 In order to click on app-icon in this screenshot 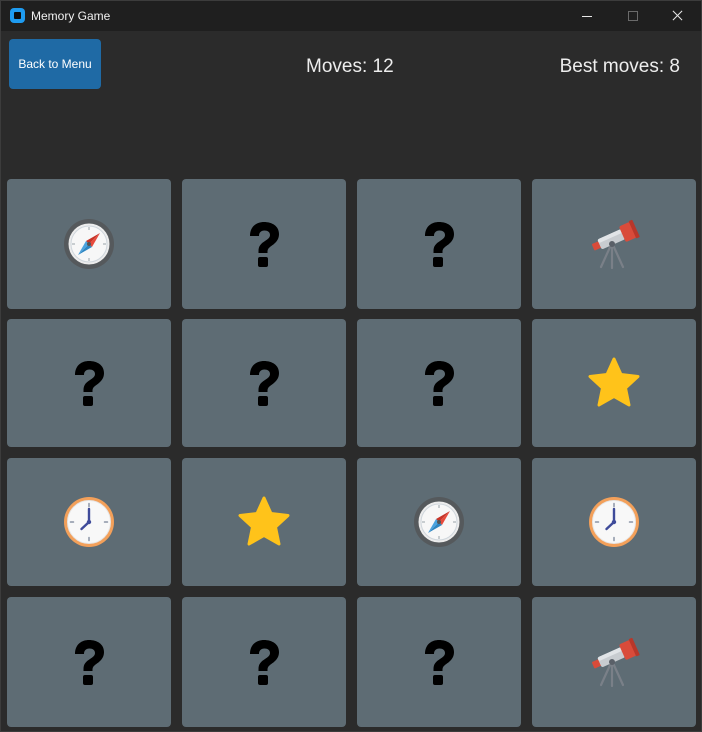, I will do `click(17, 15)`.